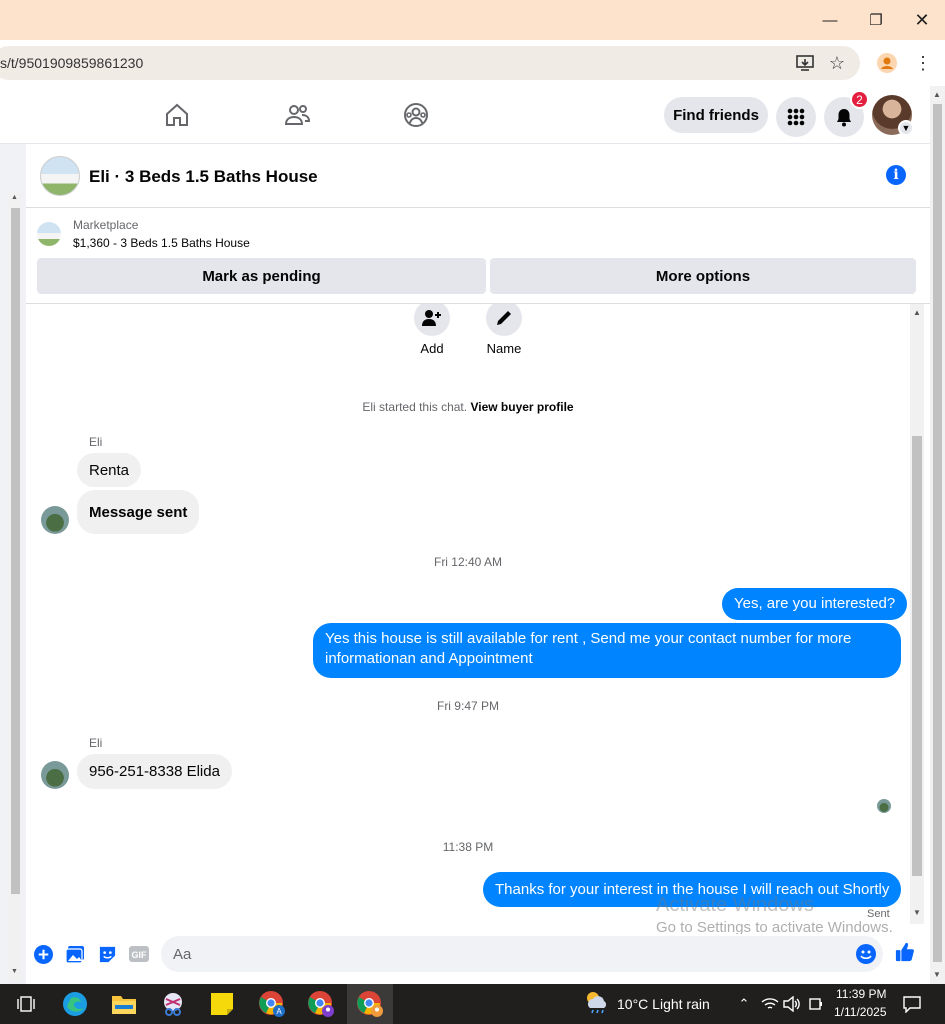 The height and width of the screenshot is (1024, 945). Describe the element at coordinates (859, 99) in the screenshot. I see `notification-badge: 2` at that location.